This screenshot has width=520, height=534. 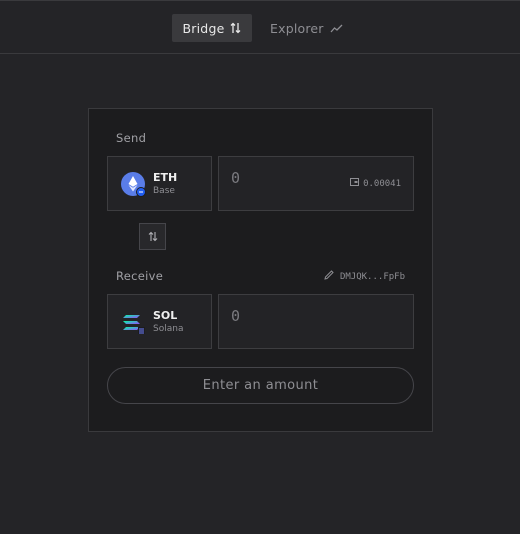 I want to click on send-balance: 0.00041, so click(x=375, y=183).